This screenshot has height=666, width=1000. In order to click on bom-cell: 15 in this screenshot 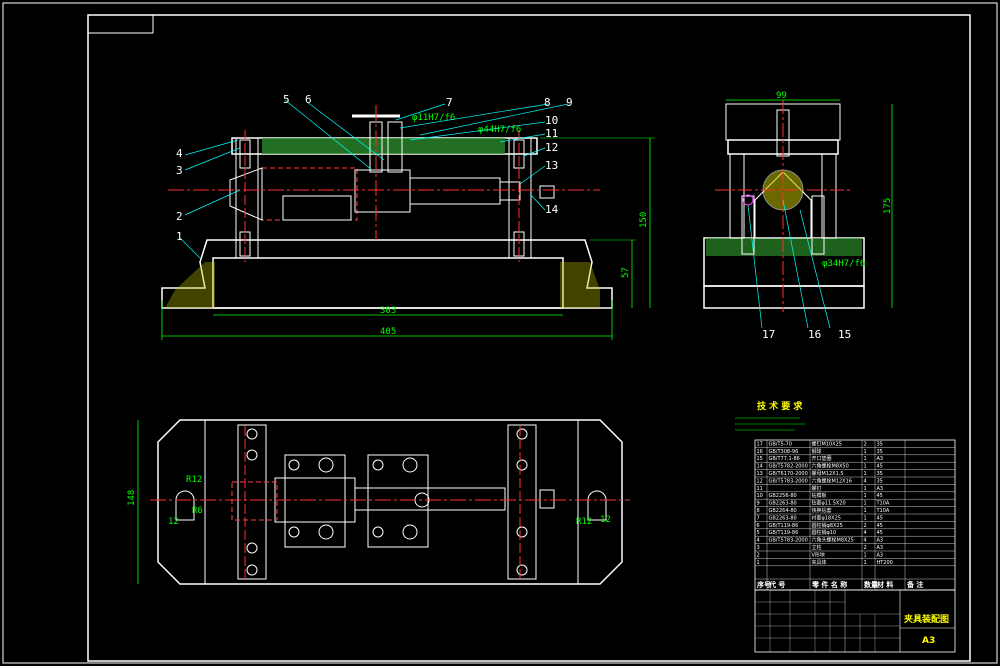, I will do `click(760, 459)`.